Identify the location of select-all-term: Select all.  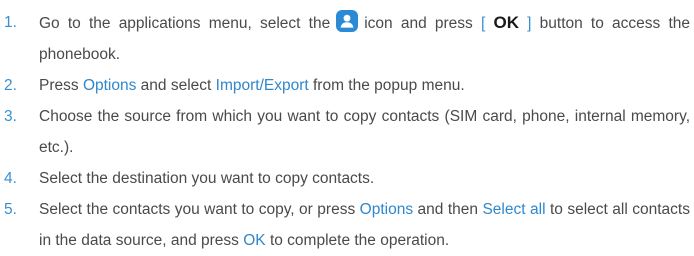
(514, 209).